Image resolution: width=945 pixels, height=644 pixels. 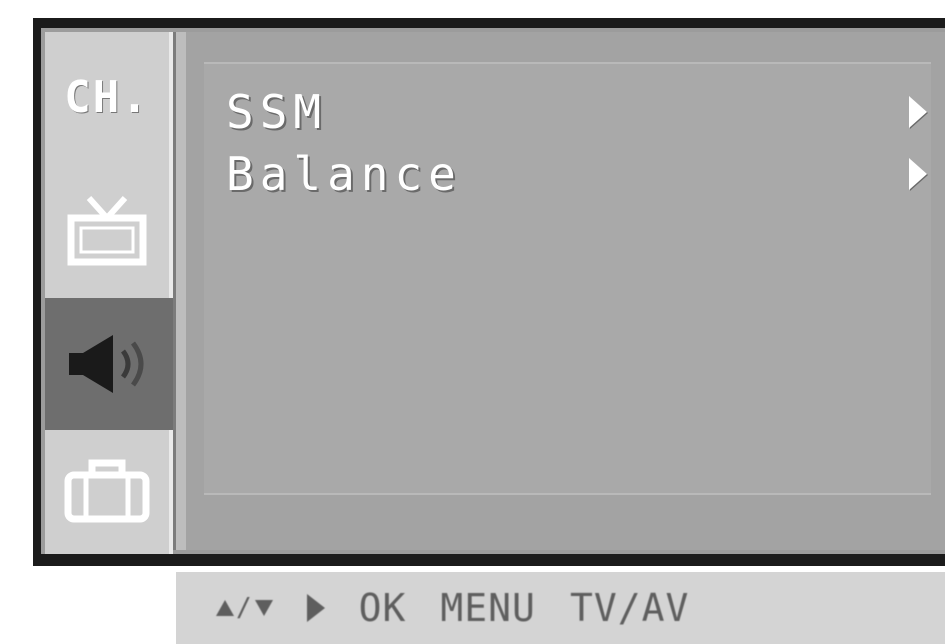 I want to click on key-guide-bar: / OK MENU TV/AV, so click(x=560, y=608).